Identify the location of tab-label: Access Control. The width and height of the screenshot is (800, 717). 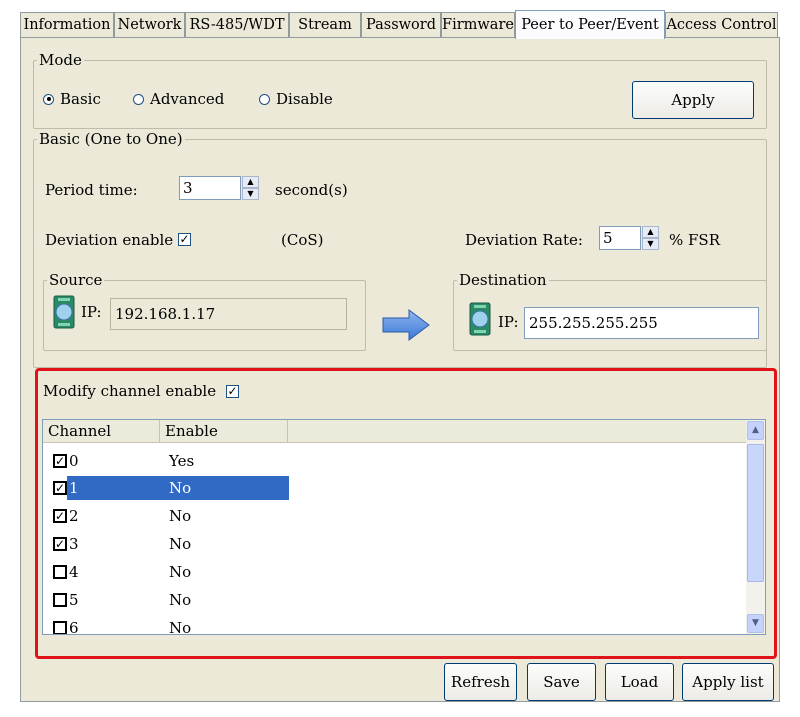
(721, 25).